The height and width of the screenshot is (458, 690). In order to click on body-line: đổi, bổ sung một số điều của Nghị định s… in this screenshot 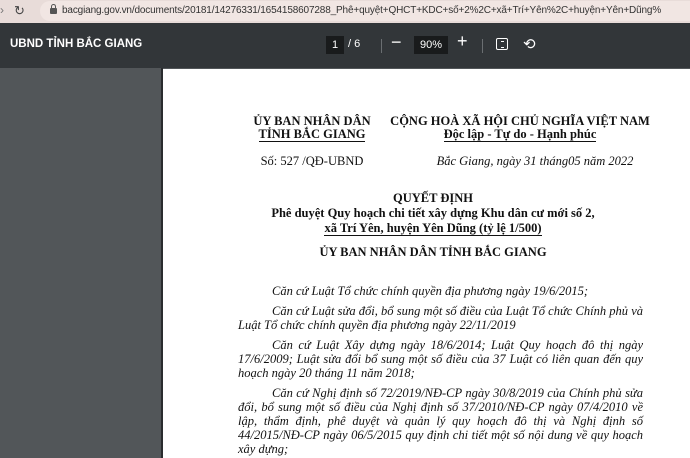, I will do `click(440, 407)`.